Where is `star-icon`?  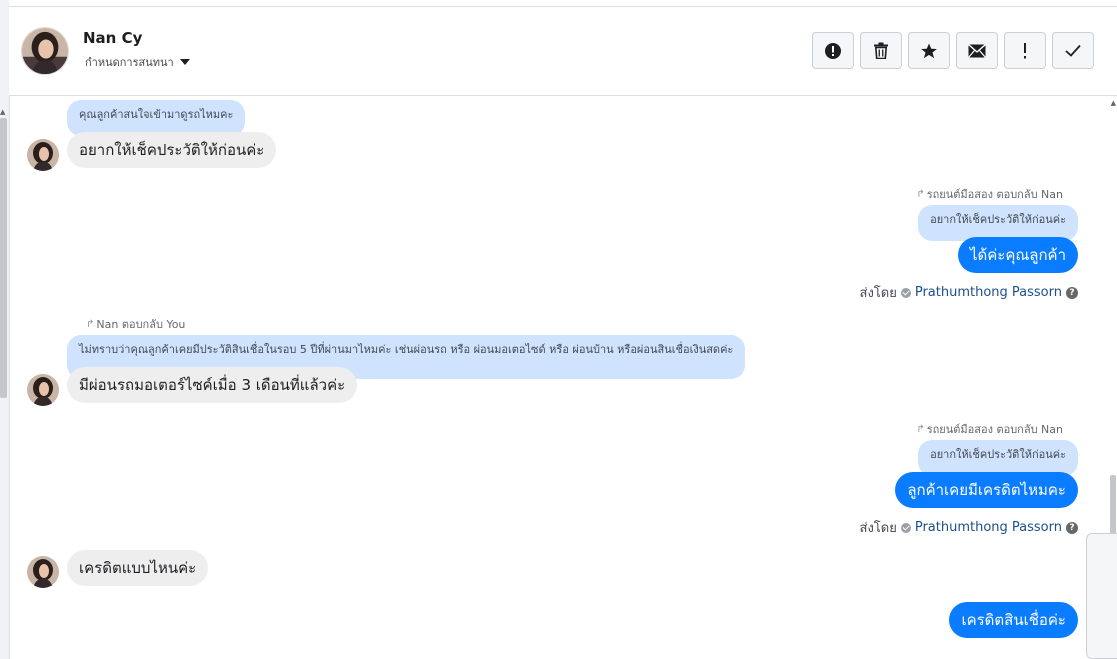 star-icon is located at coordinates (929, 50).